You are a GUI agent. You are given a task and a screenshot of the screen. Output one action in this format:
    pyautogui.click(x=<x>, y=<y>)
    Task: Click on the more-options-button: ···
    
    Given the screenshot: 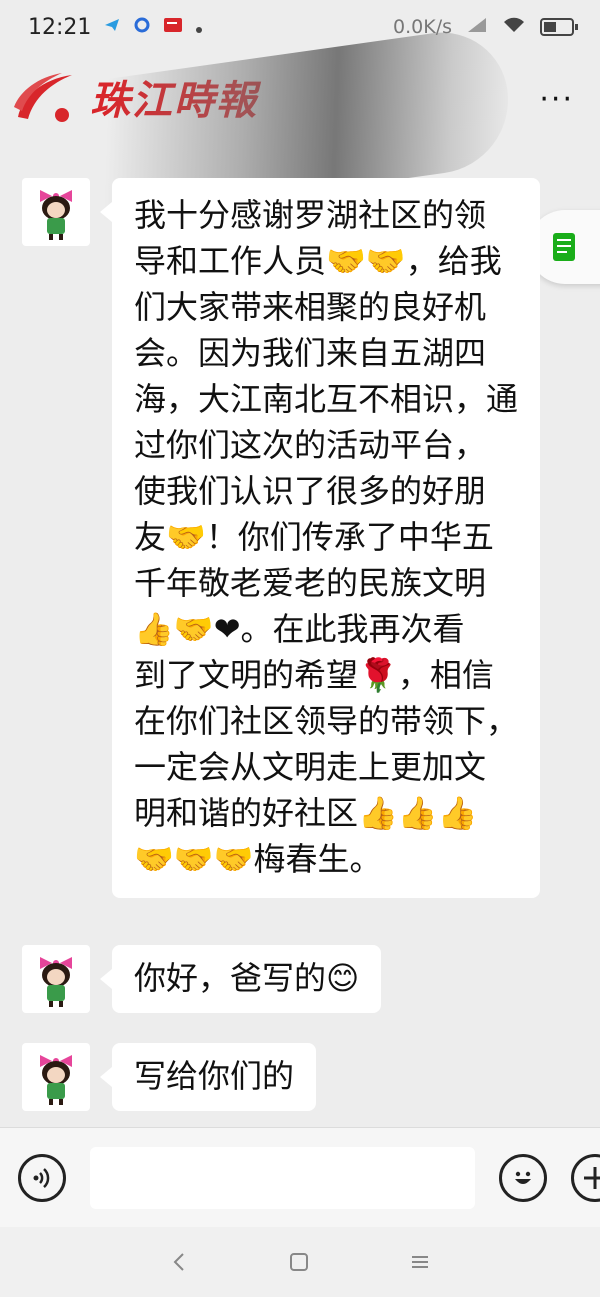 What is the action you would take?
    pyautogui.click(x=556, y=100)
    